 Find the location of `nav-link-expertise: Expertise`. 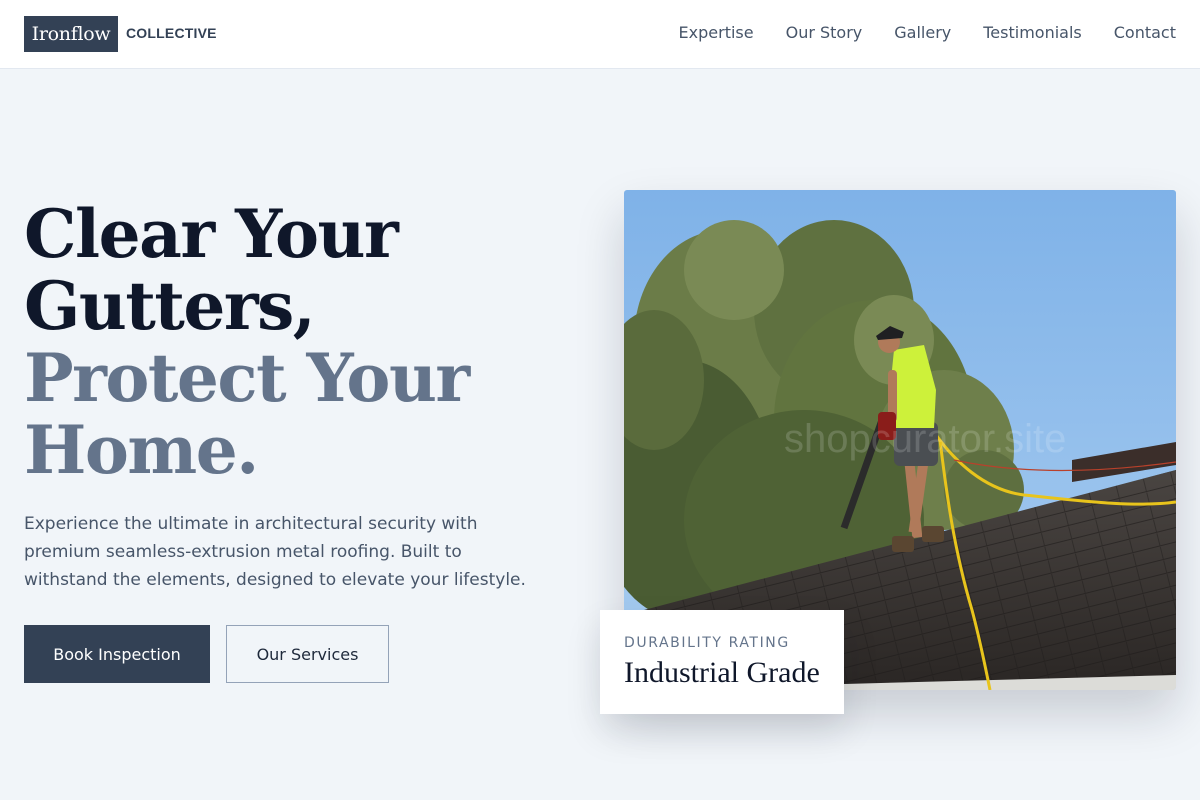

nav-link-expertise: Expertise is located at coordinates (716, 33).